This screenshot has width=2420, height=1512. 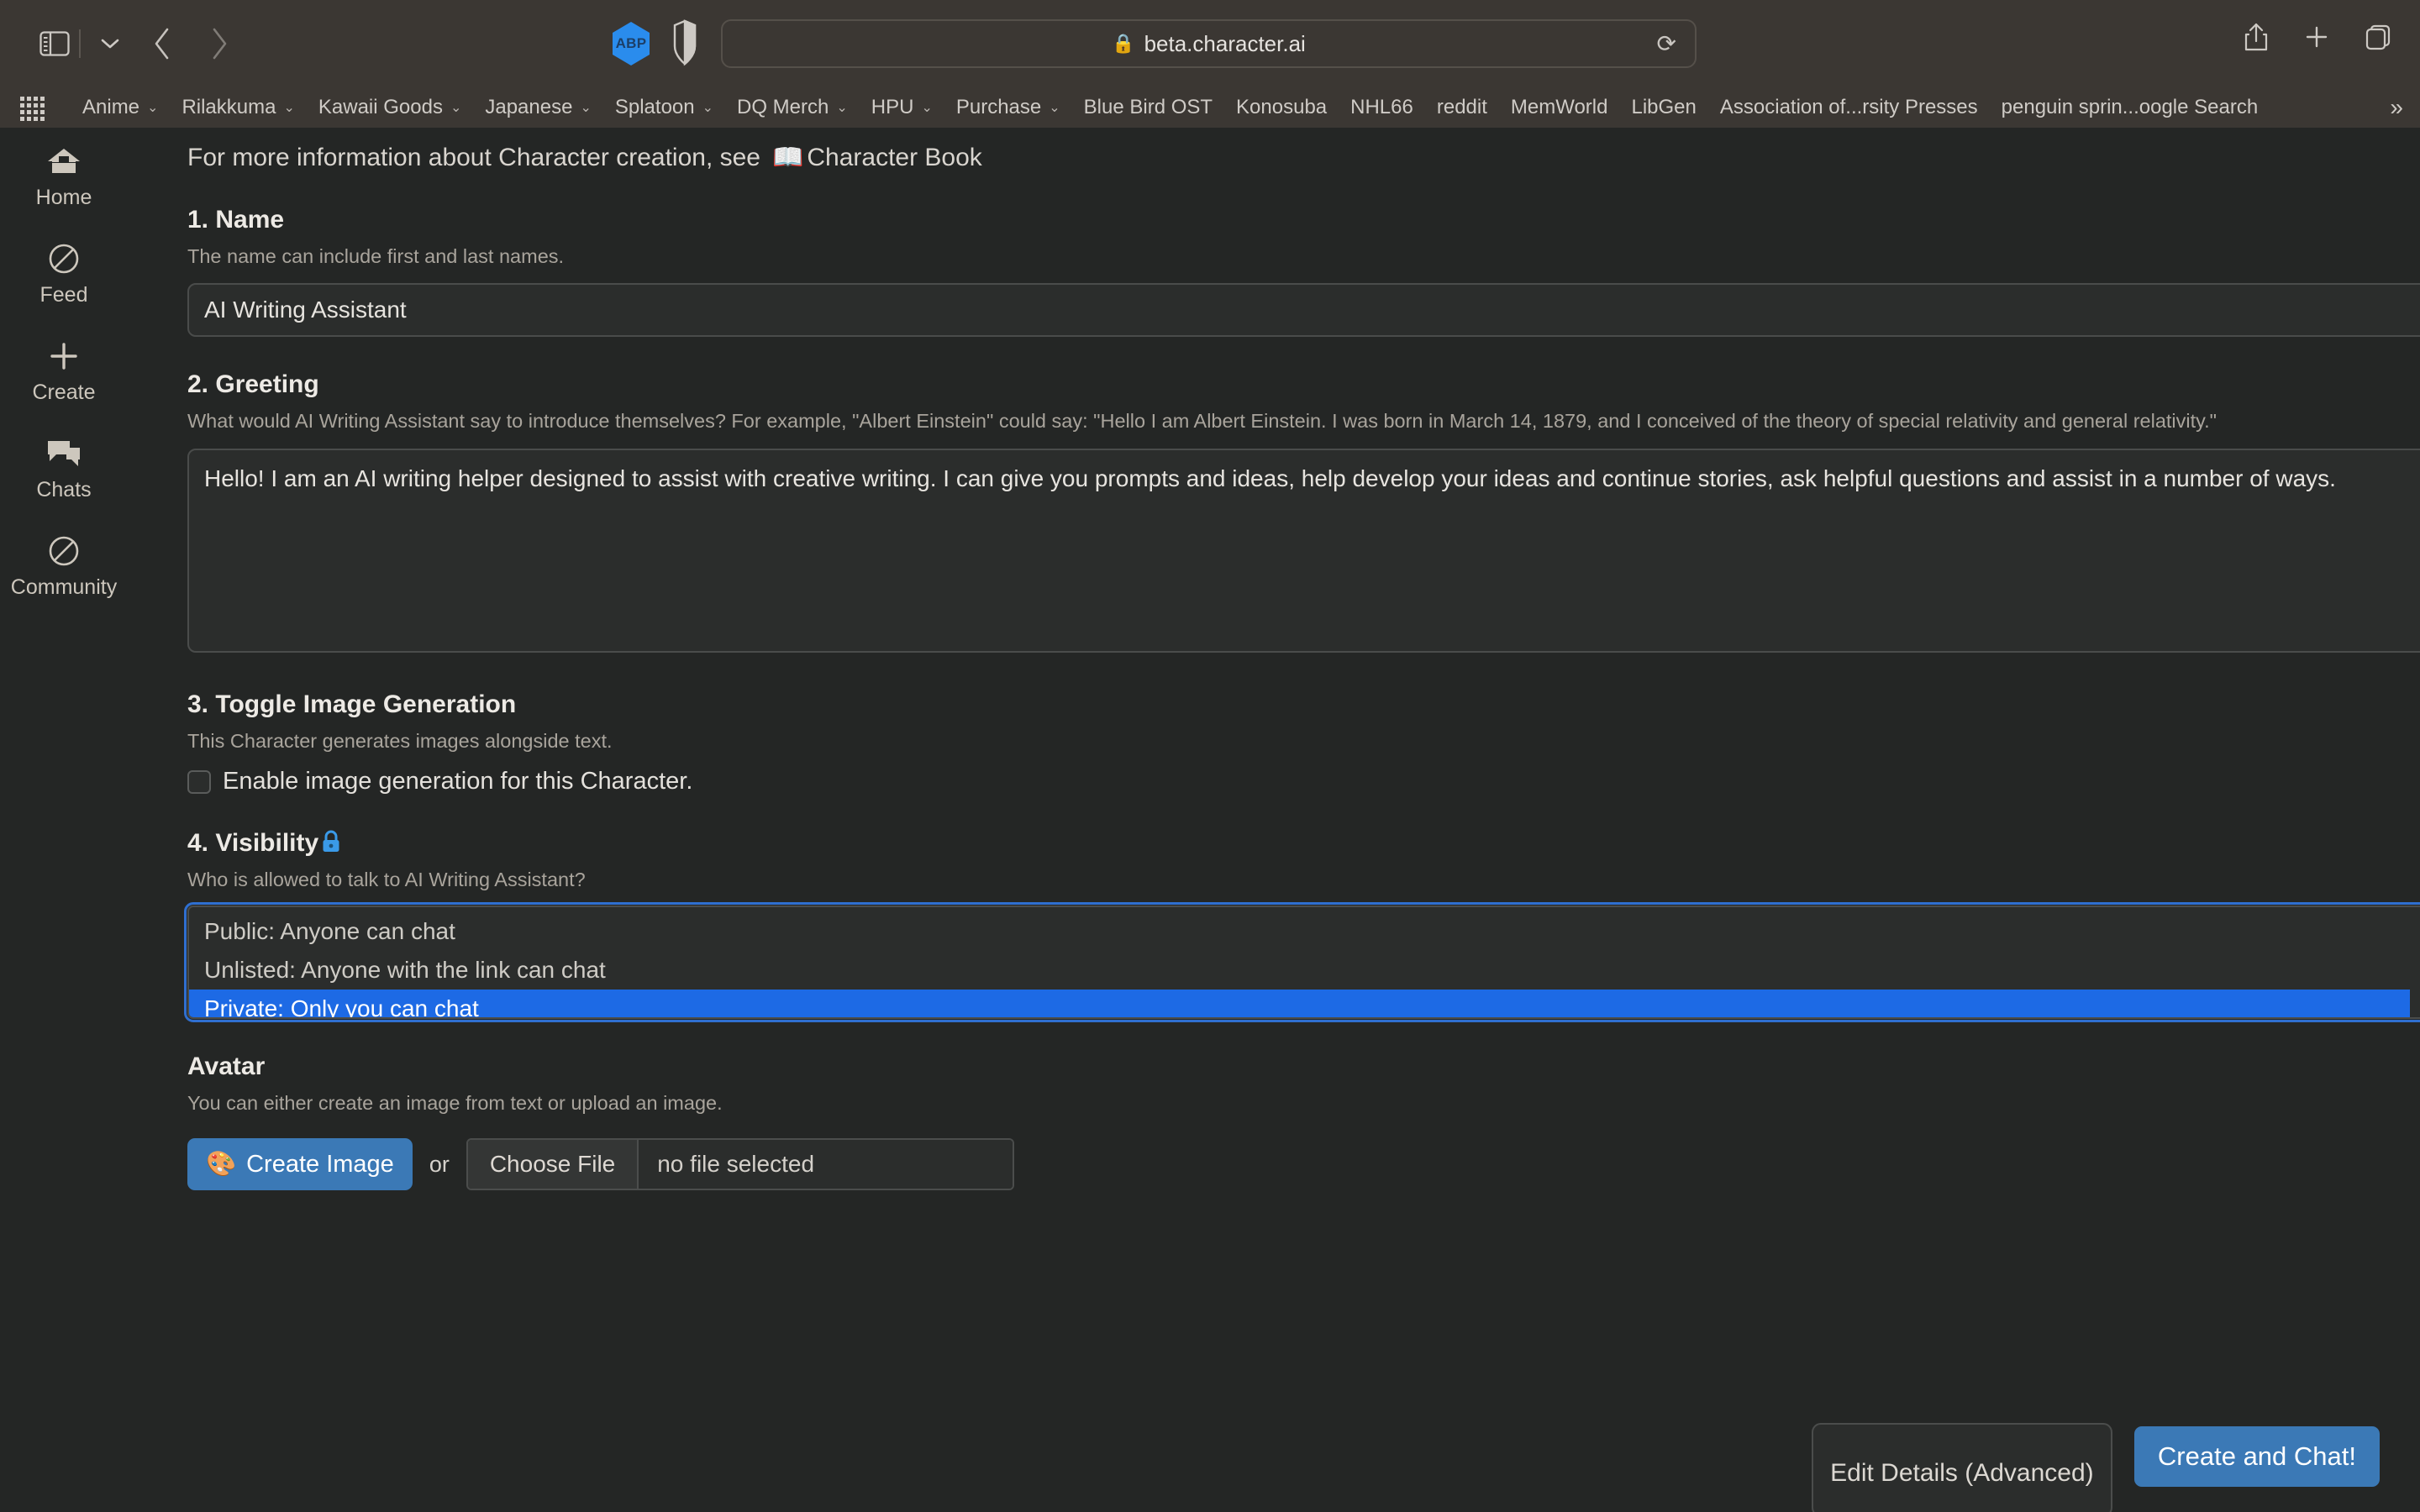 What do you see at coordinates (1304, 931) in the screenshot?
I see `visibility-option-public: Public: Anyone can chat` at bounding box center [1304, 931].